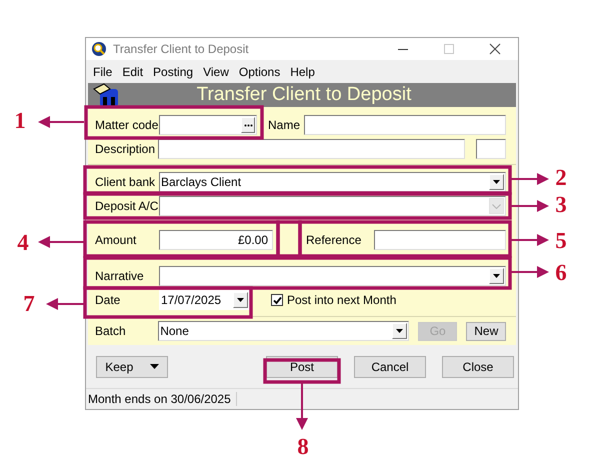  What do you see at coordinates (390, 367) in the screenshot?
I see `action-button: Cancel` at bounding box center [390, 367].